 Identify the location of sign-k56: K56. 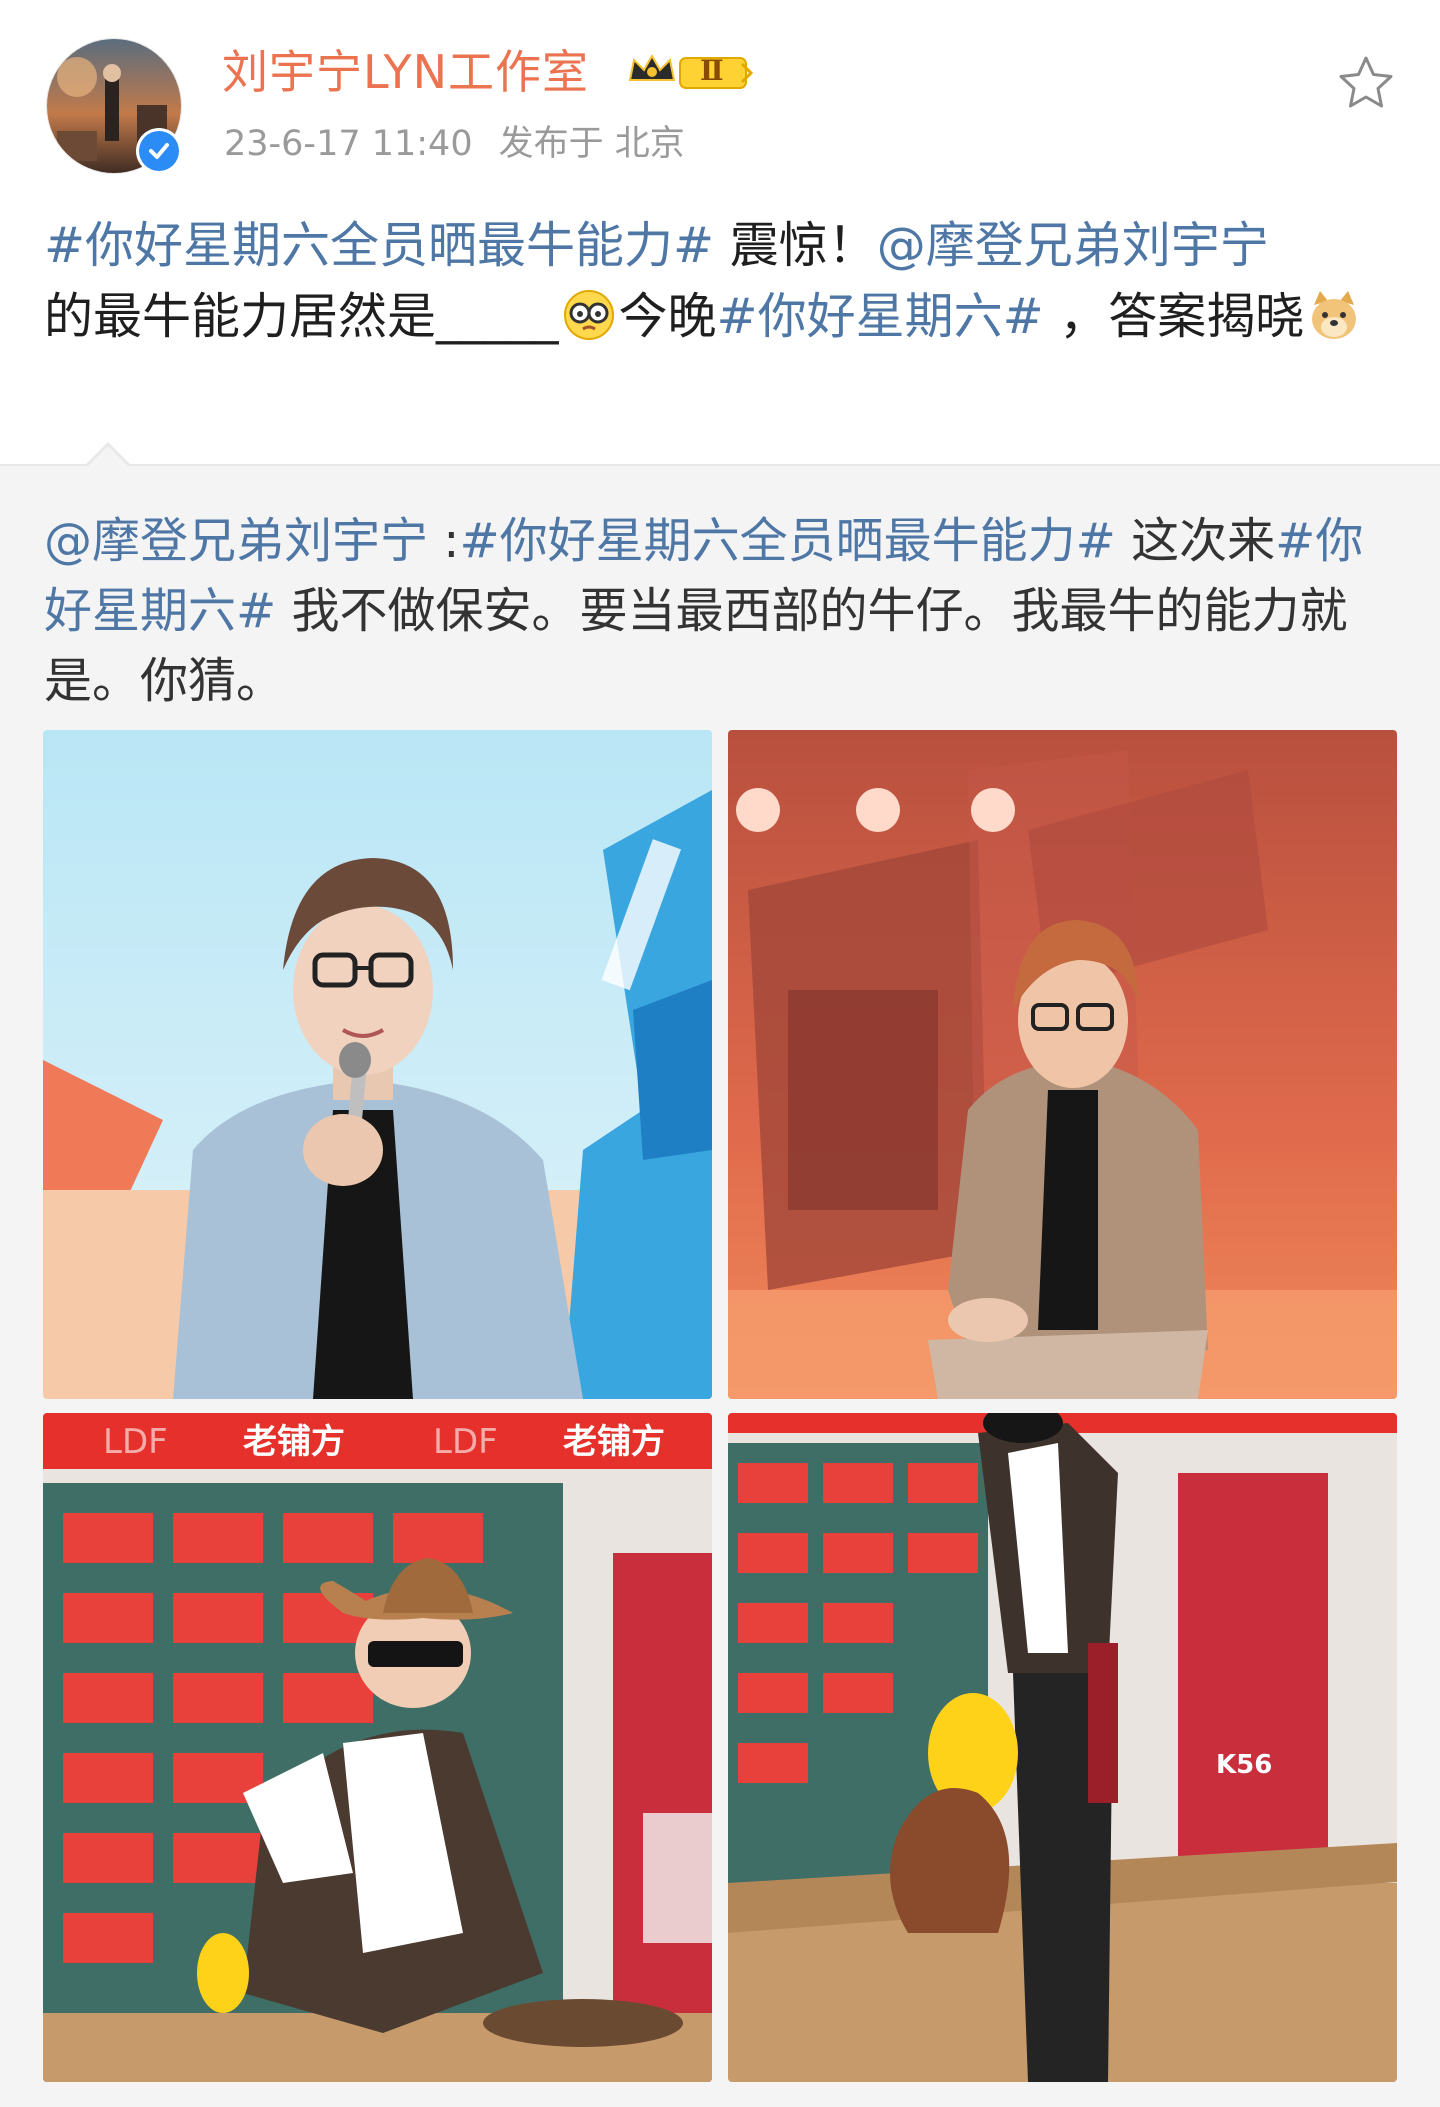
(1244, 1765).